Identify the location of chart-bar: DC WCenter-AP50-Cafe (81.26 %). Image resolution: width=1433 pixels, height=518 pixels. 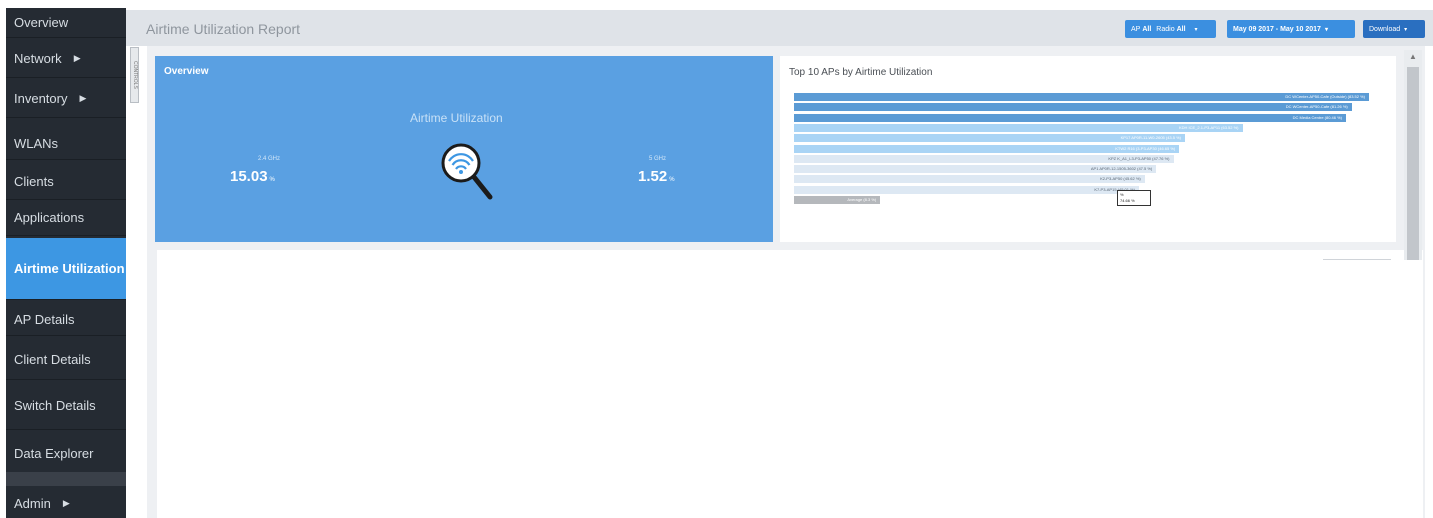
(1073, 107).